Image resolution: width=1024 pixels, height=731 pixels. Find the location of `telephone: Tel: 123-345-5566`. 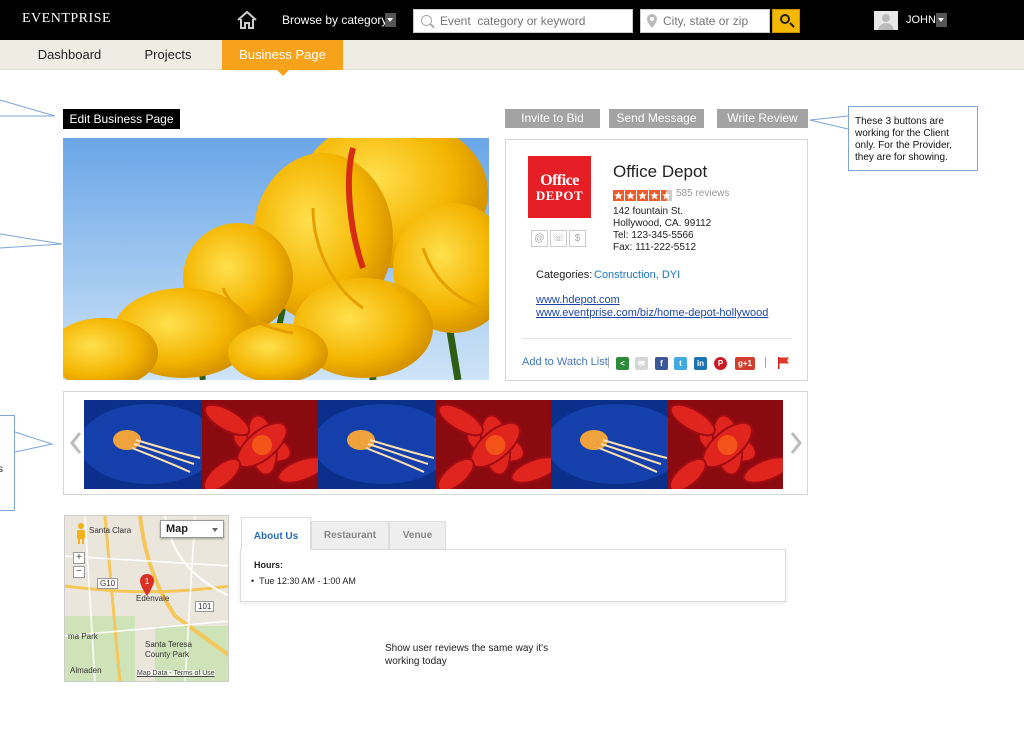

telephone: Tel: 123-345-5566 is located at coordinates (653, 235).